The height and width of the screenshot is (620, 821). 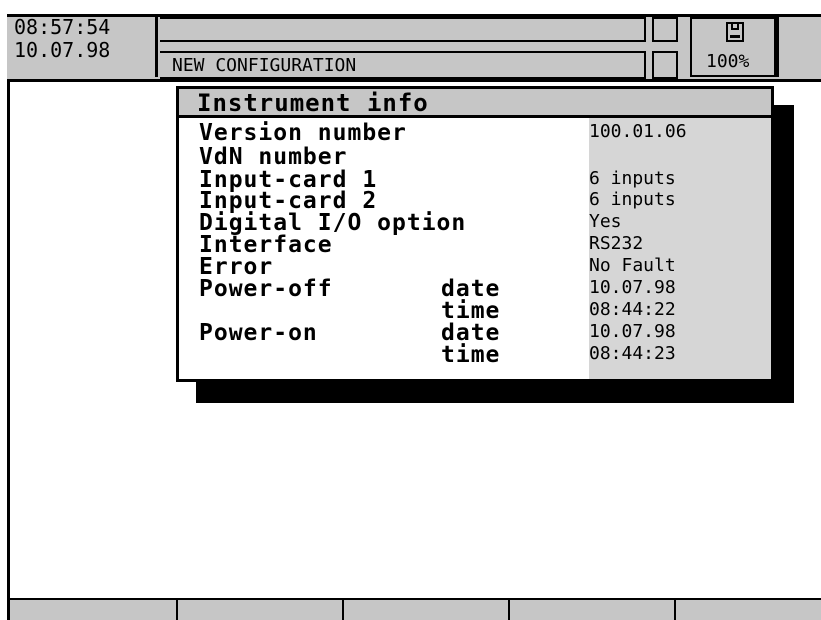 I want to click on info-value: 08:44:22, so click(x=632, y=309).